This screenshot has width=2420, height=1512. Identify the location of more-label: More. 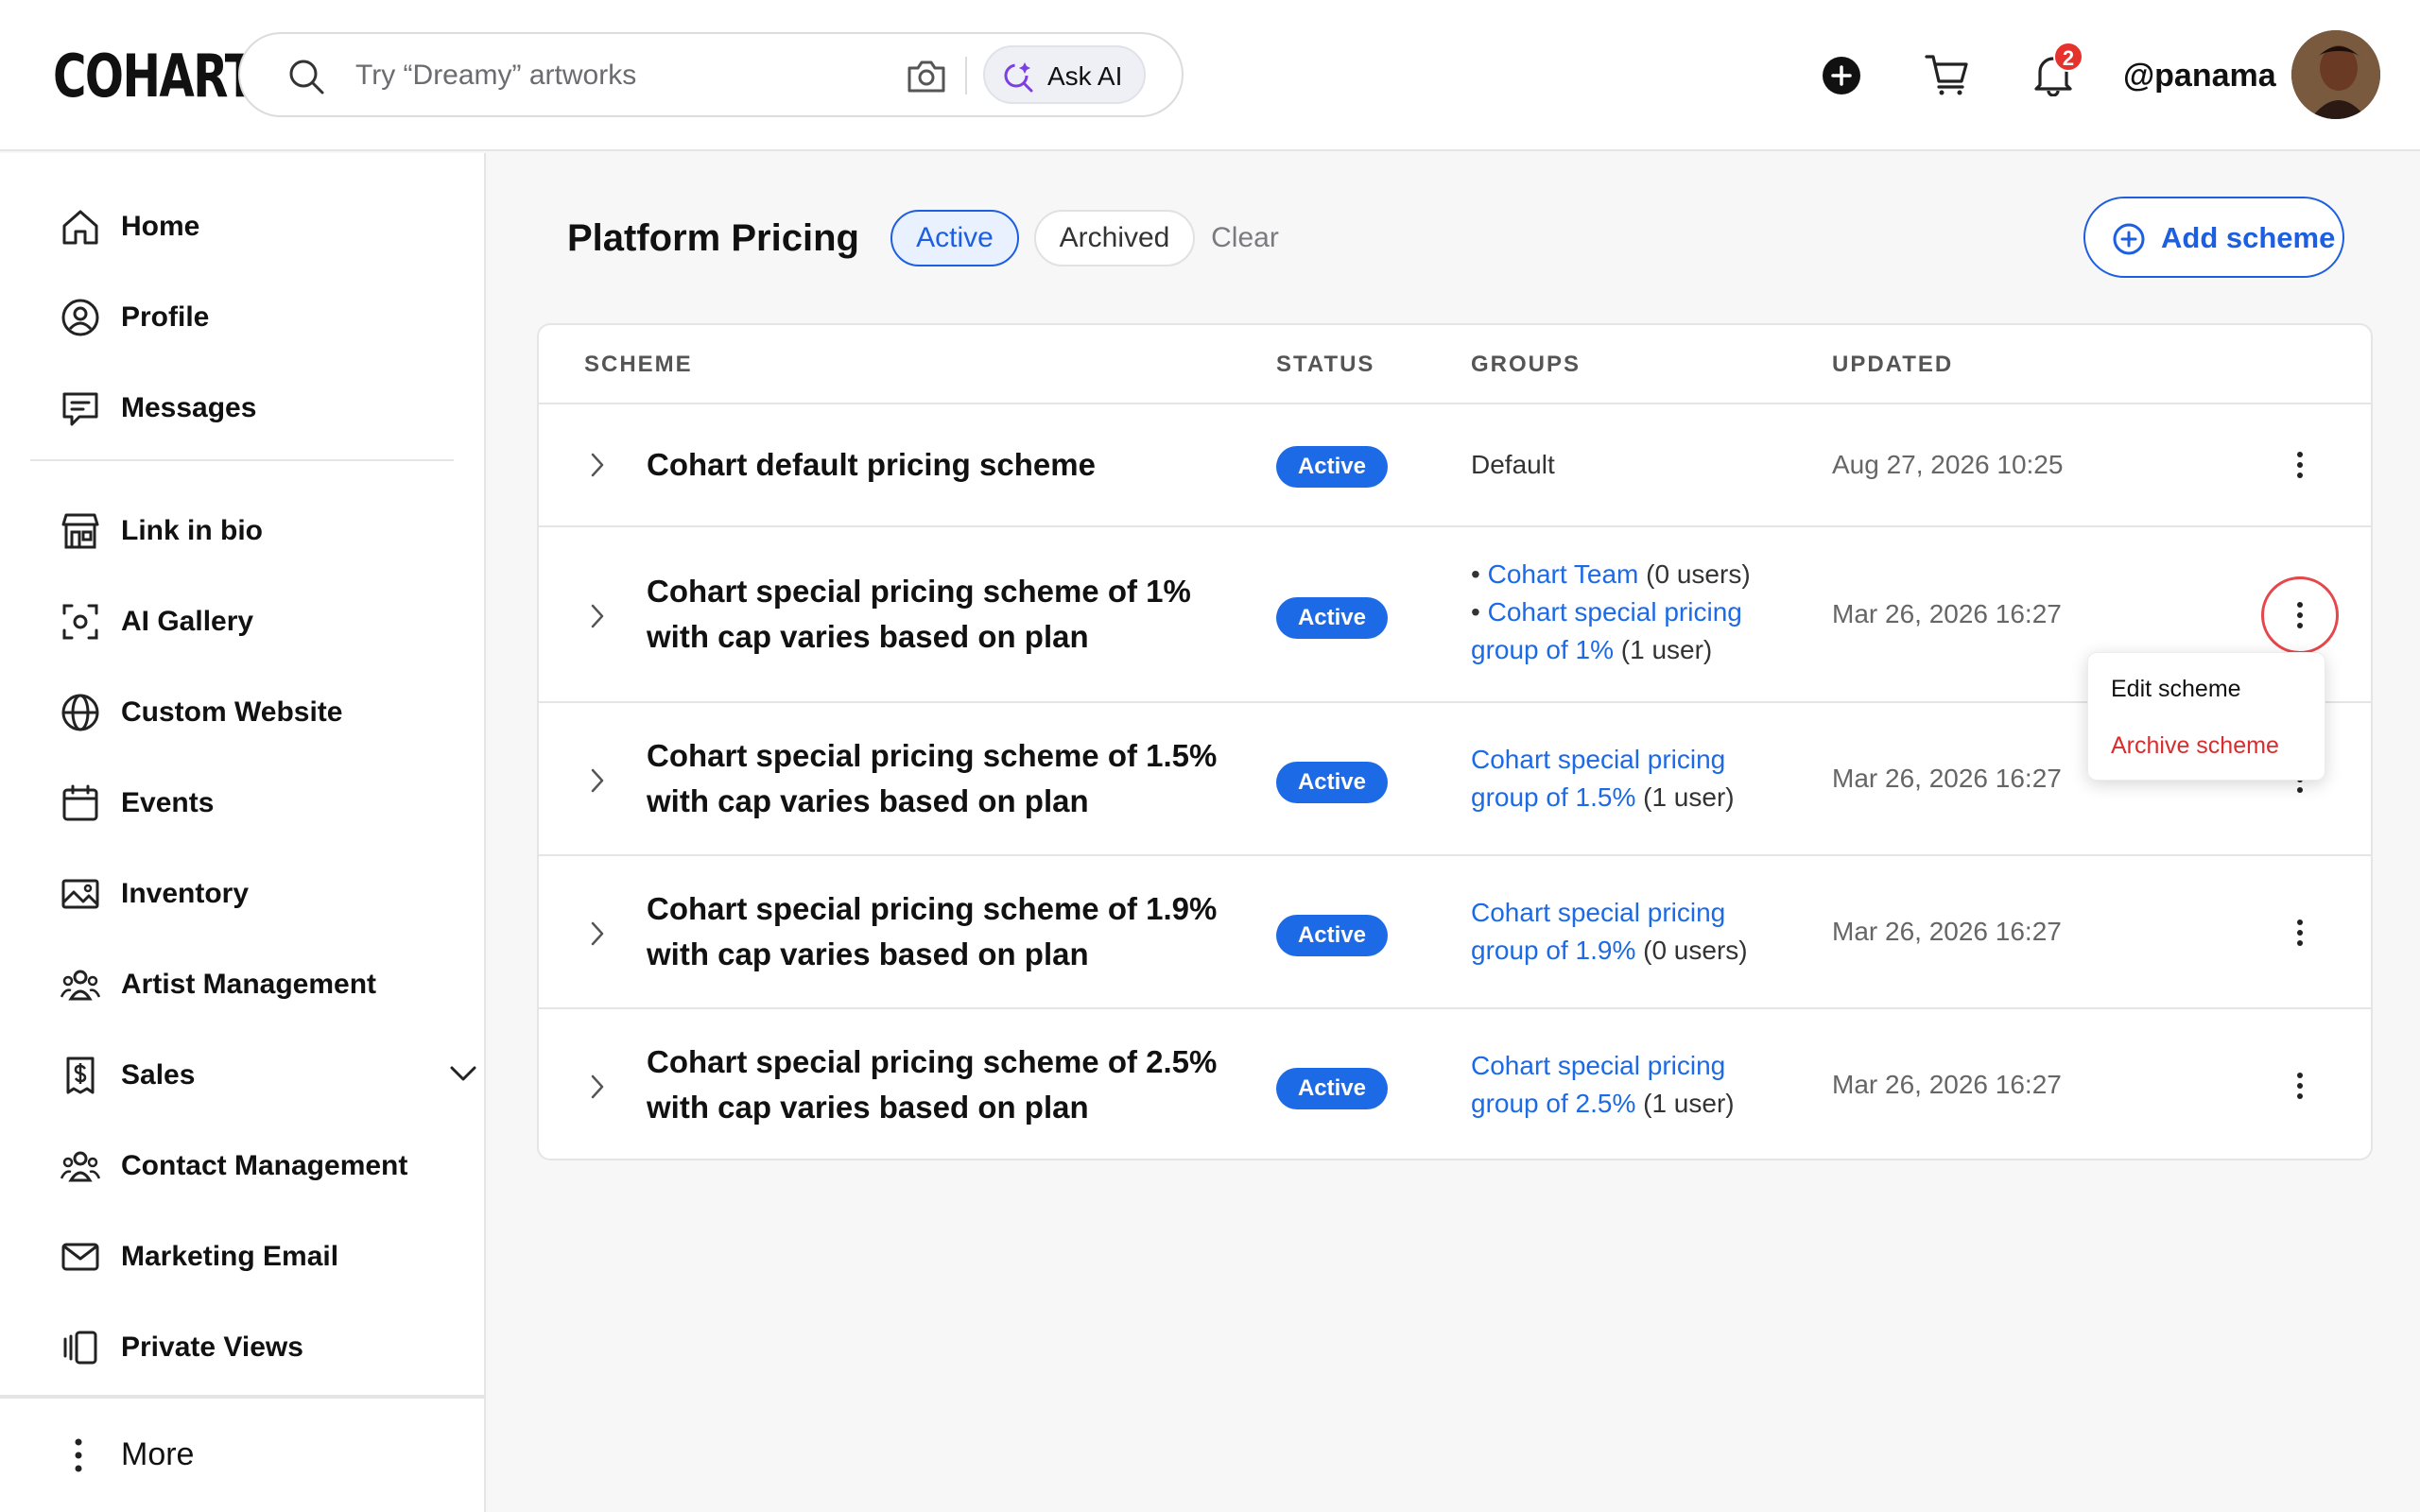
(158, 1454).